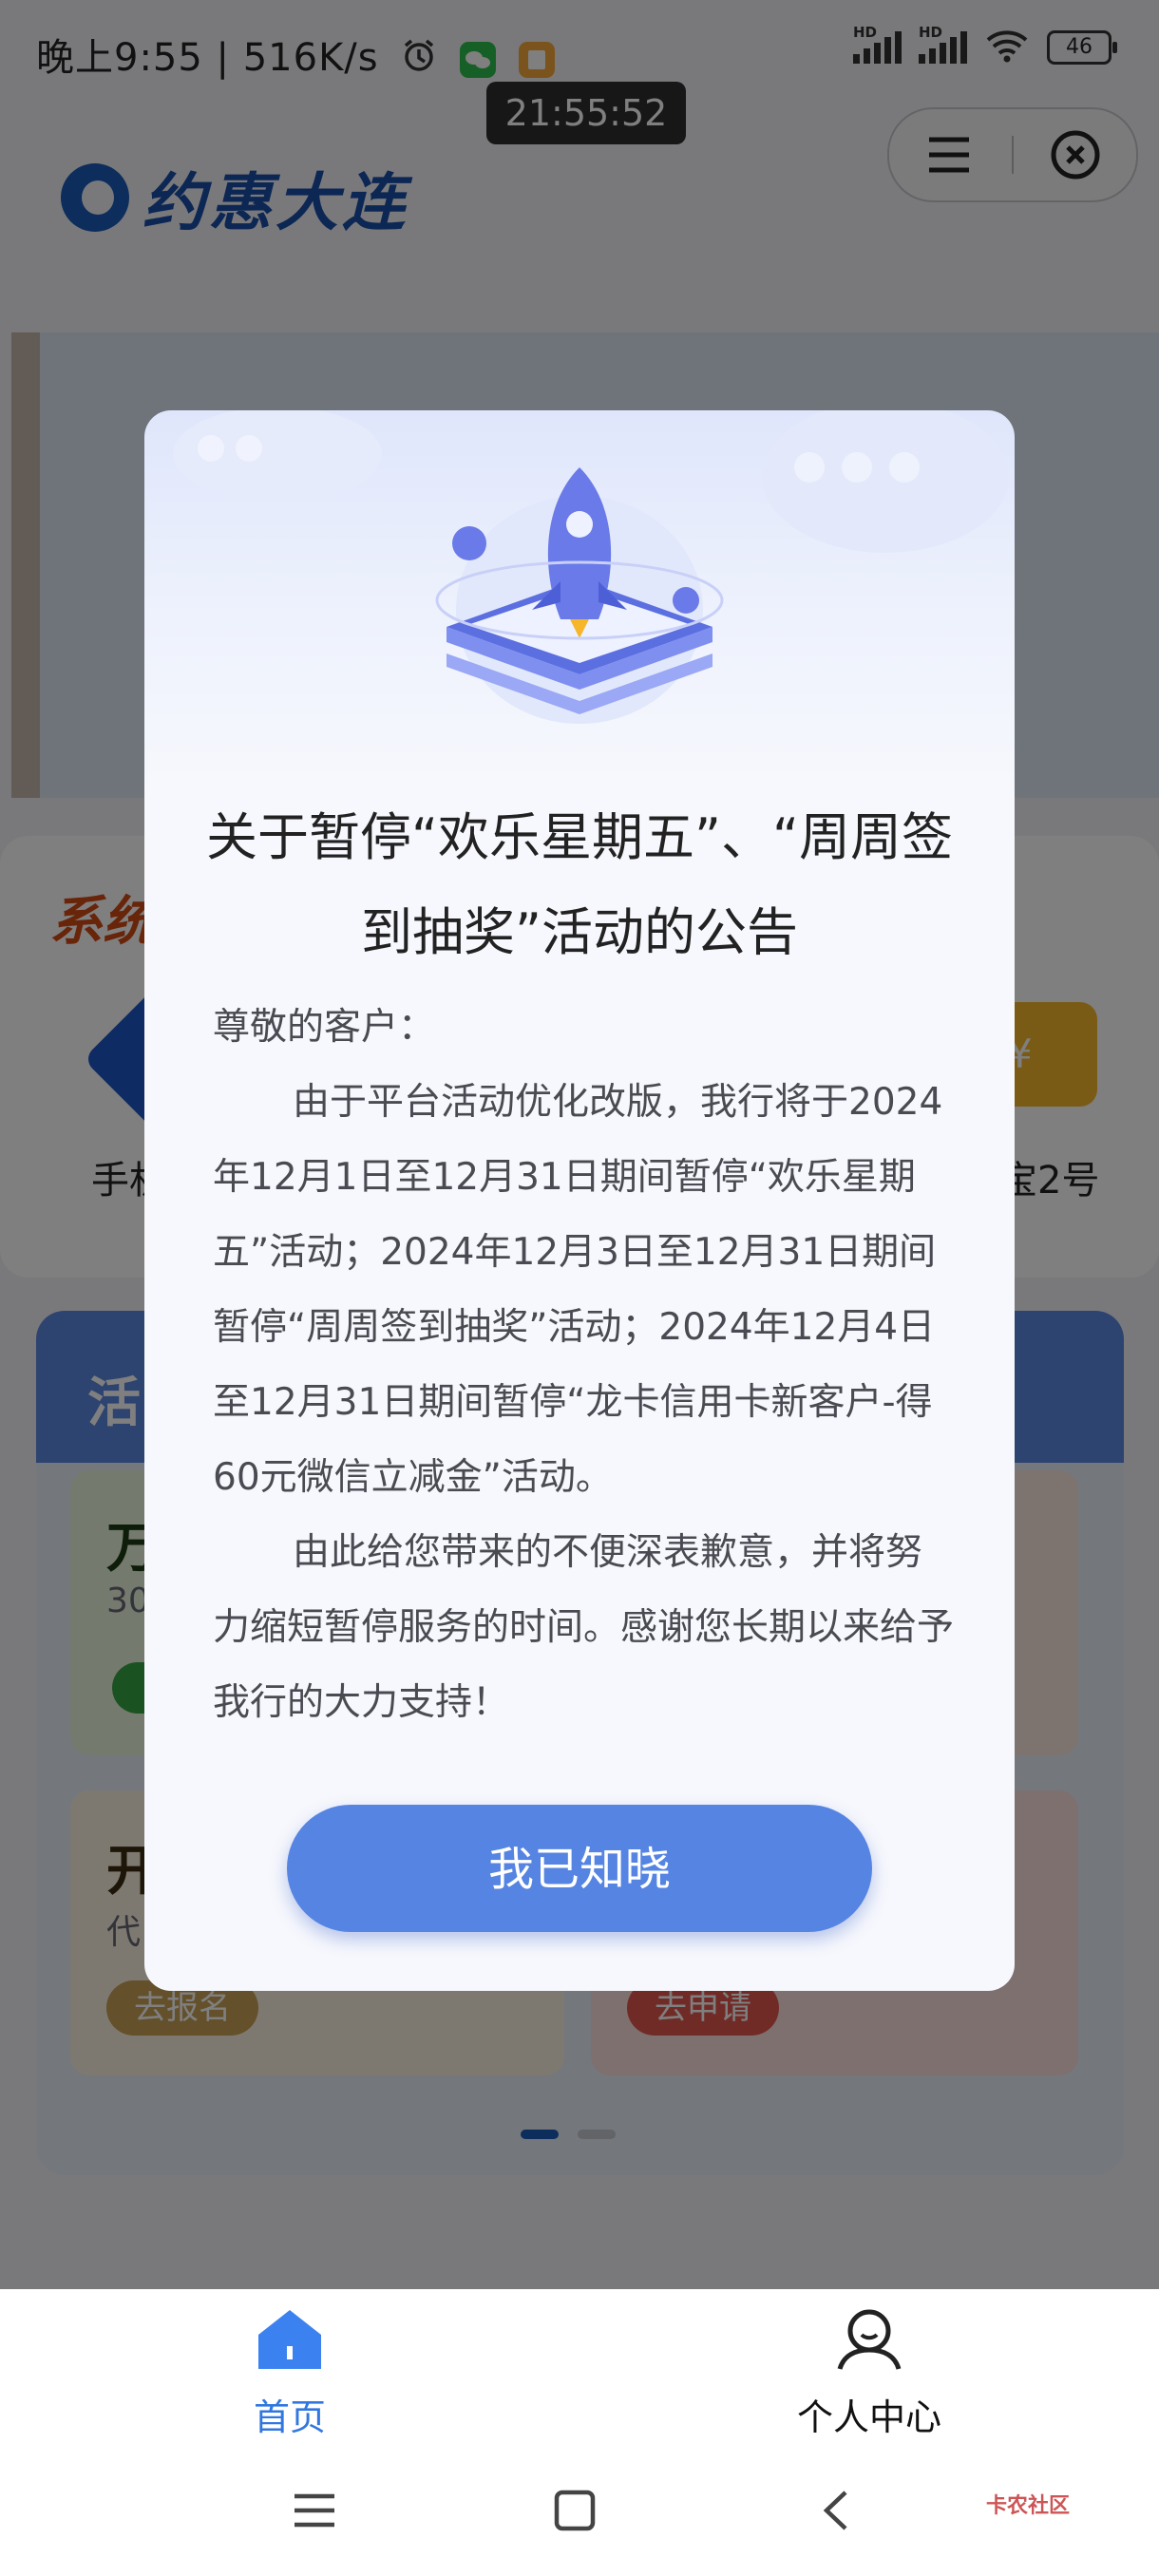  I want to click on tab-user-center: 个人中心, so click(869, 2374).